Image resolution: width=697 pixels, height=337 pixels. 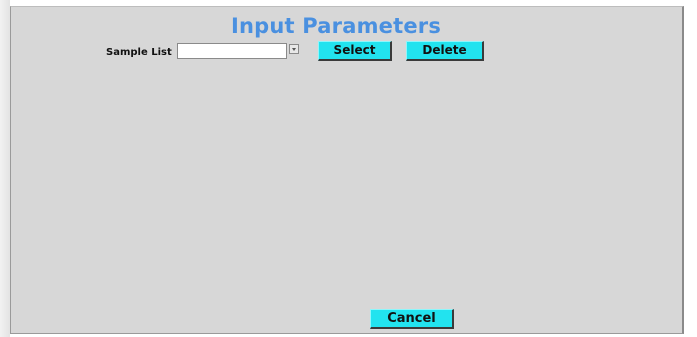 What do you see at coordinates (412, 319) in the screenshot?
I see `cancel-button: Cancel` at bounding box center [412, 319].